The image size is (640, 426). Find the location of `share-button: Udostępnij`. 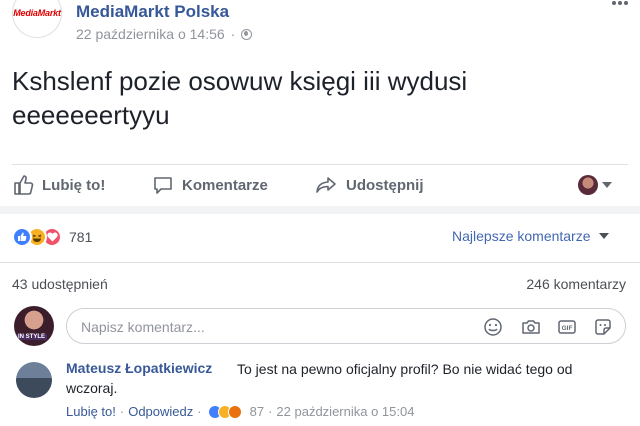

share-button: Udostępnij is located at coordinates (369, 185).